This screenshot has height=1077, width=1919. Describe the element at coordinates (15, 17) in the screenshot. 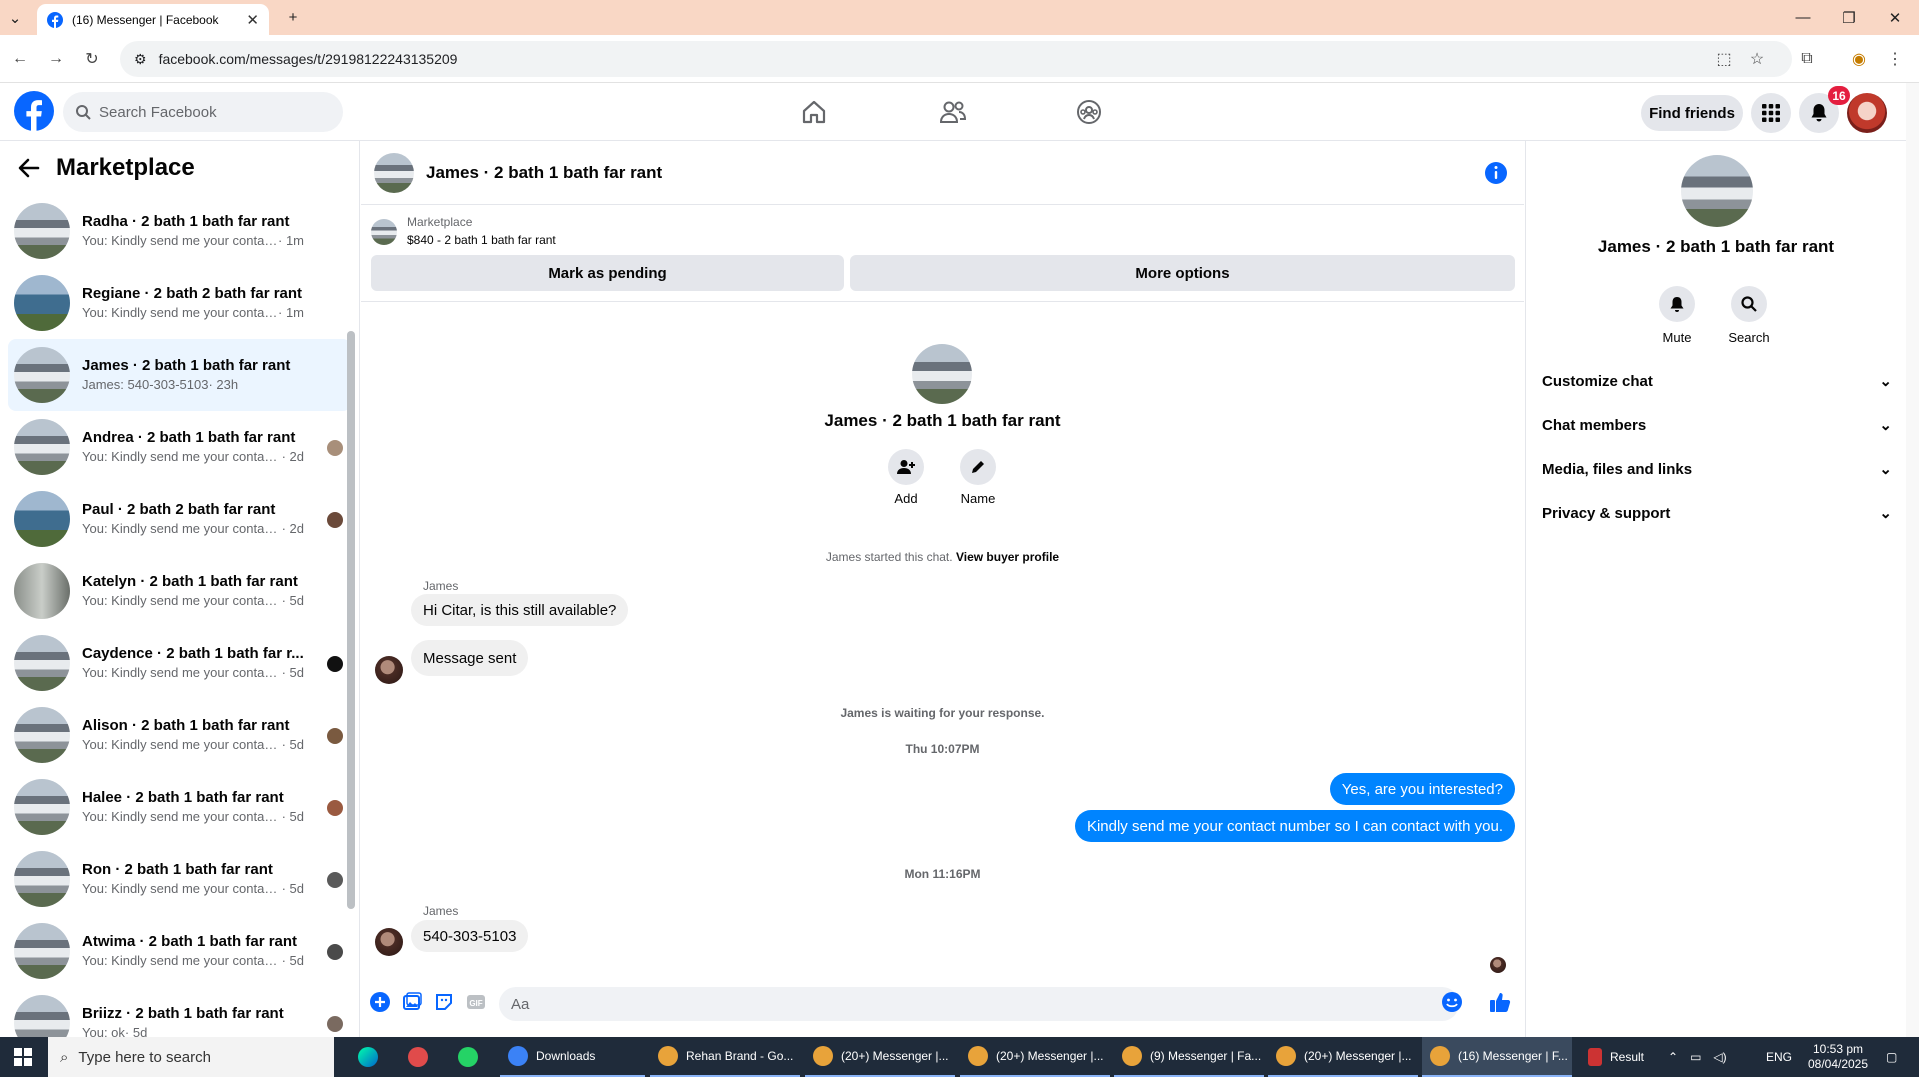

I see `tab-search-icon: ⌄` at that location.